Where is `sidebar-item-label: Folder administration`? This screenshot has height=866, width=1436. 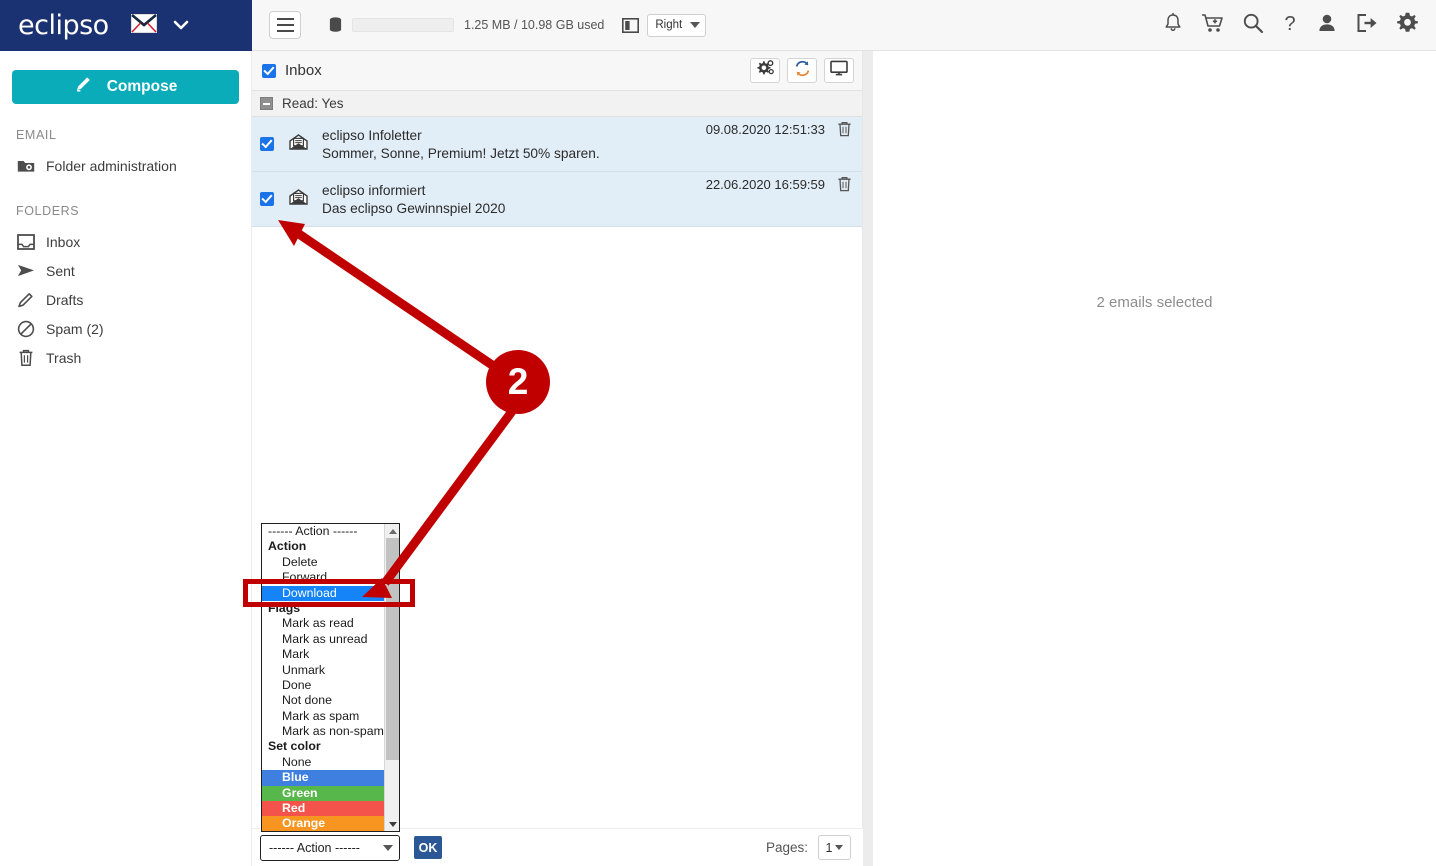 sidebar-item-label: Folder administration is located at coordinates (111, 165).